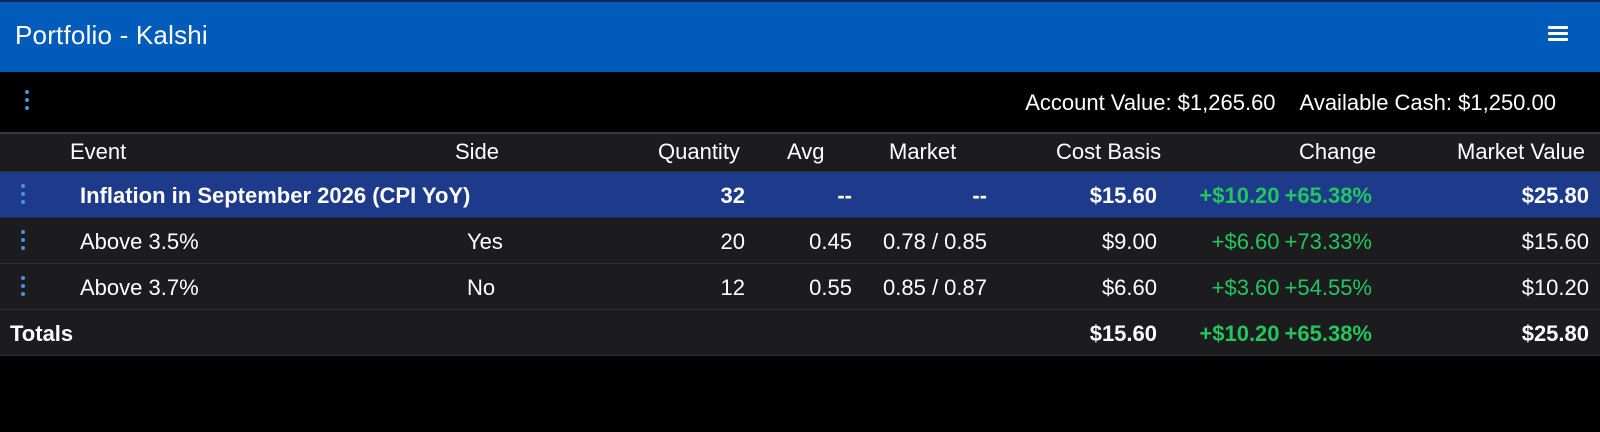 The image size is (1600, 432). I want to click on group-change-amount: +$10.20, so click(1239, 195).